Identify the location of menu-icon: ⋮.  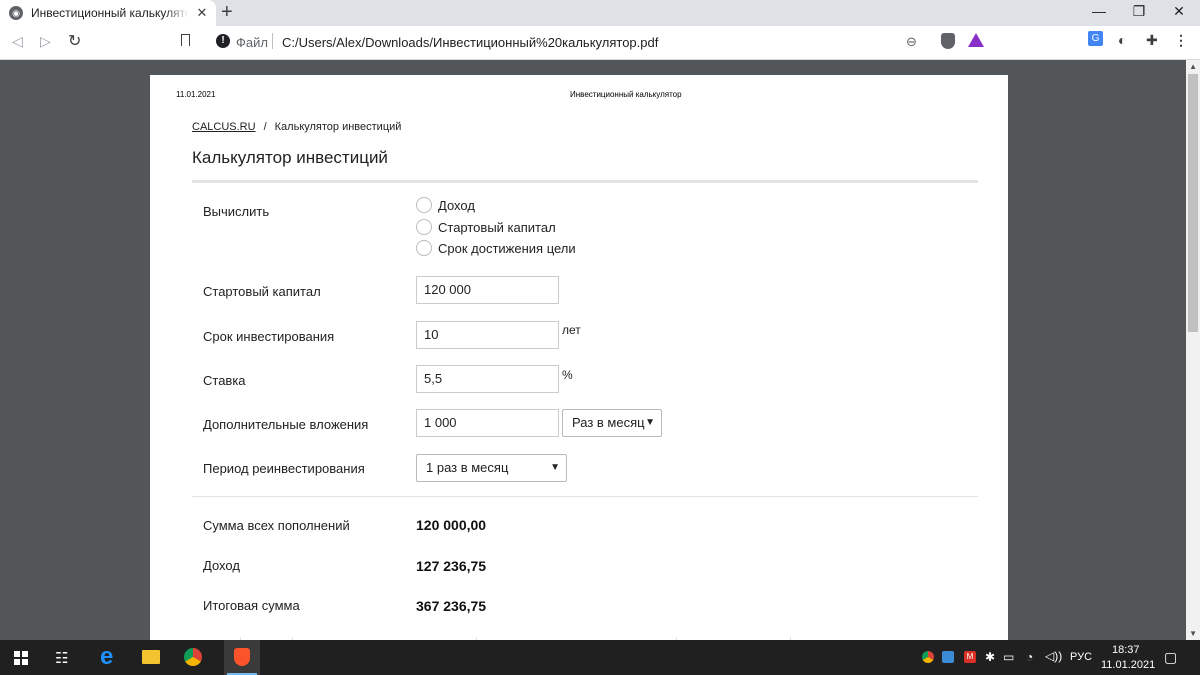
(1181, 40).